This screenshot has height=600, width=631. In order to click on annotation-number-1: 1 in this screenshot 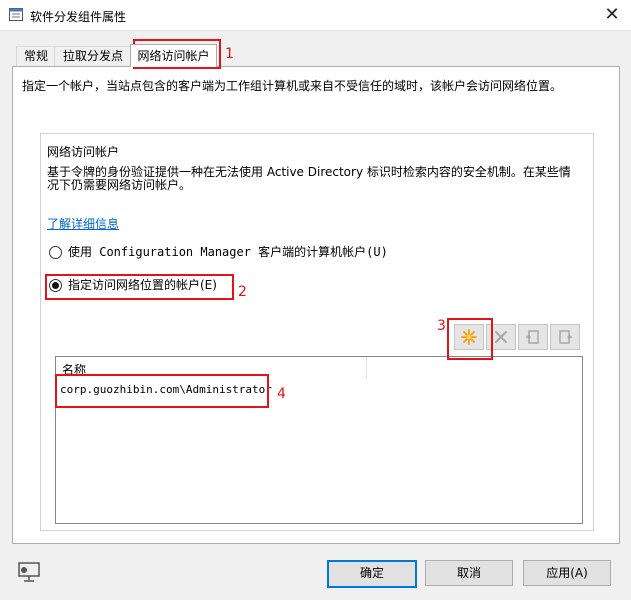, I will do `click(229, 54)`.